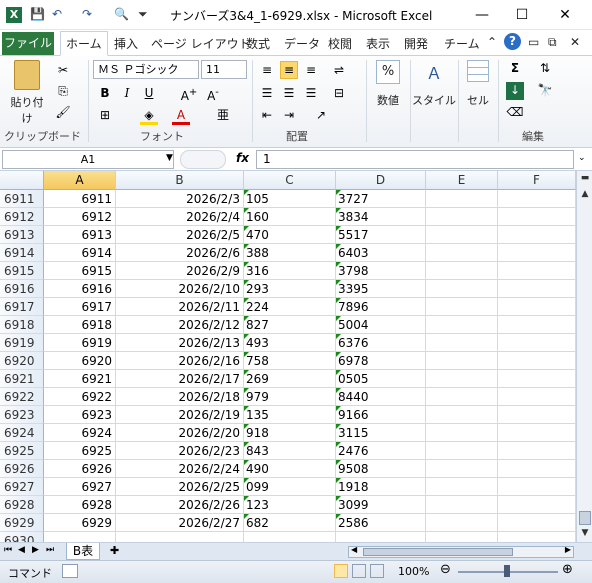  I want to click on cell-c: 105, so click(290, 199).